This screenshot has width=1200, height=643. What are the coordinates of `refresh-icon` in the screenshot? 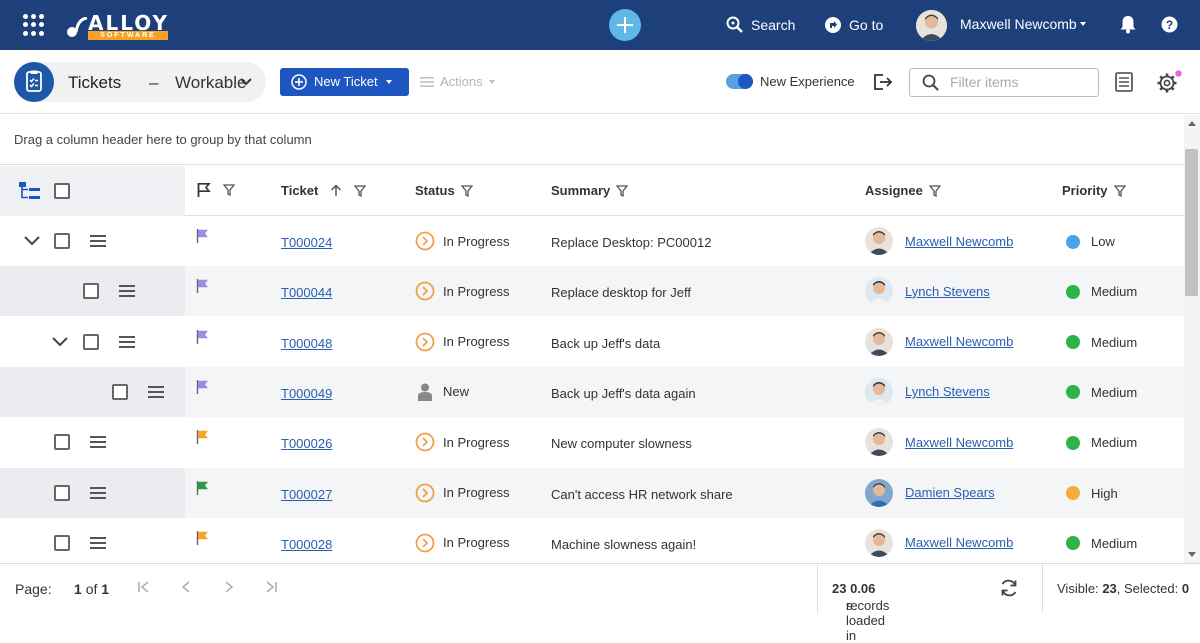 It's located at (1009, 588).